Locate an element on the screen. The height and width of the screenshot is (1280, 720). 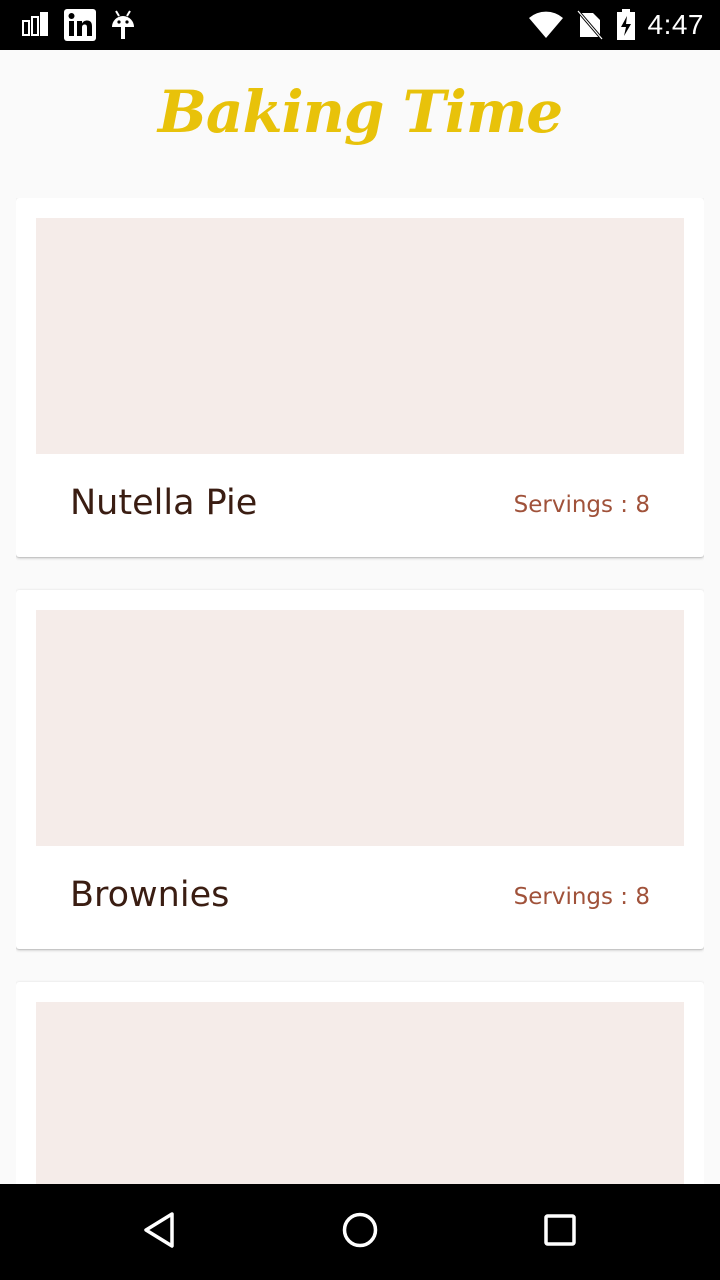
clock: 4:47 is located at coordinates (675, 24).